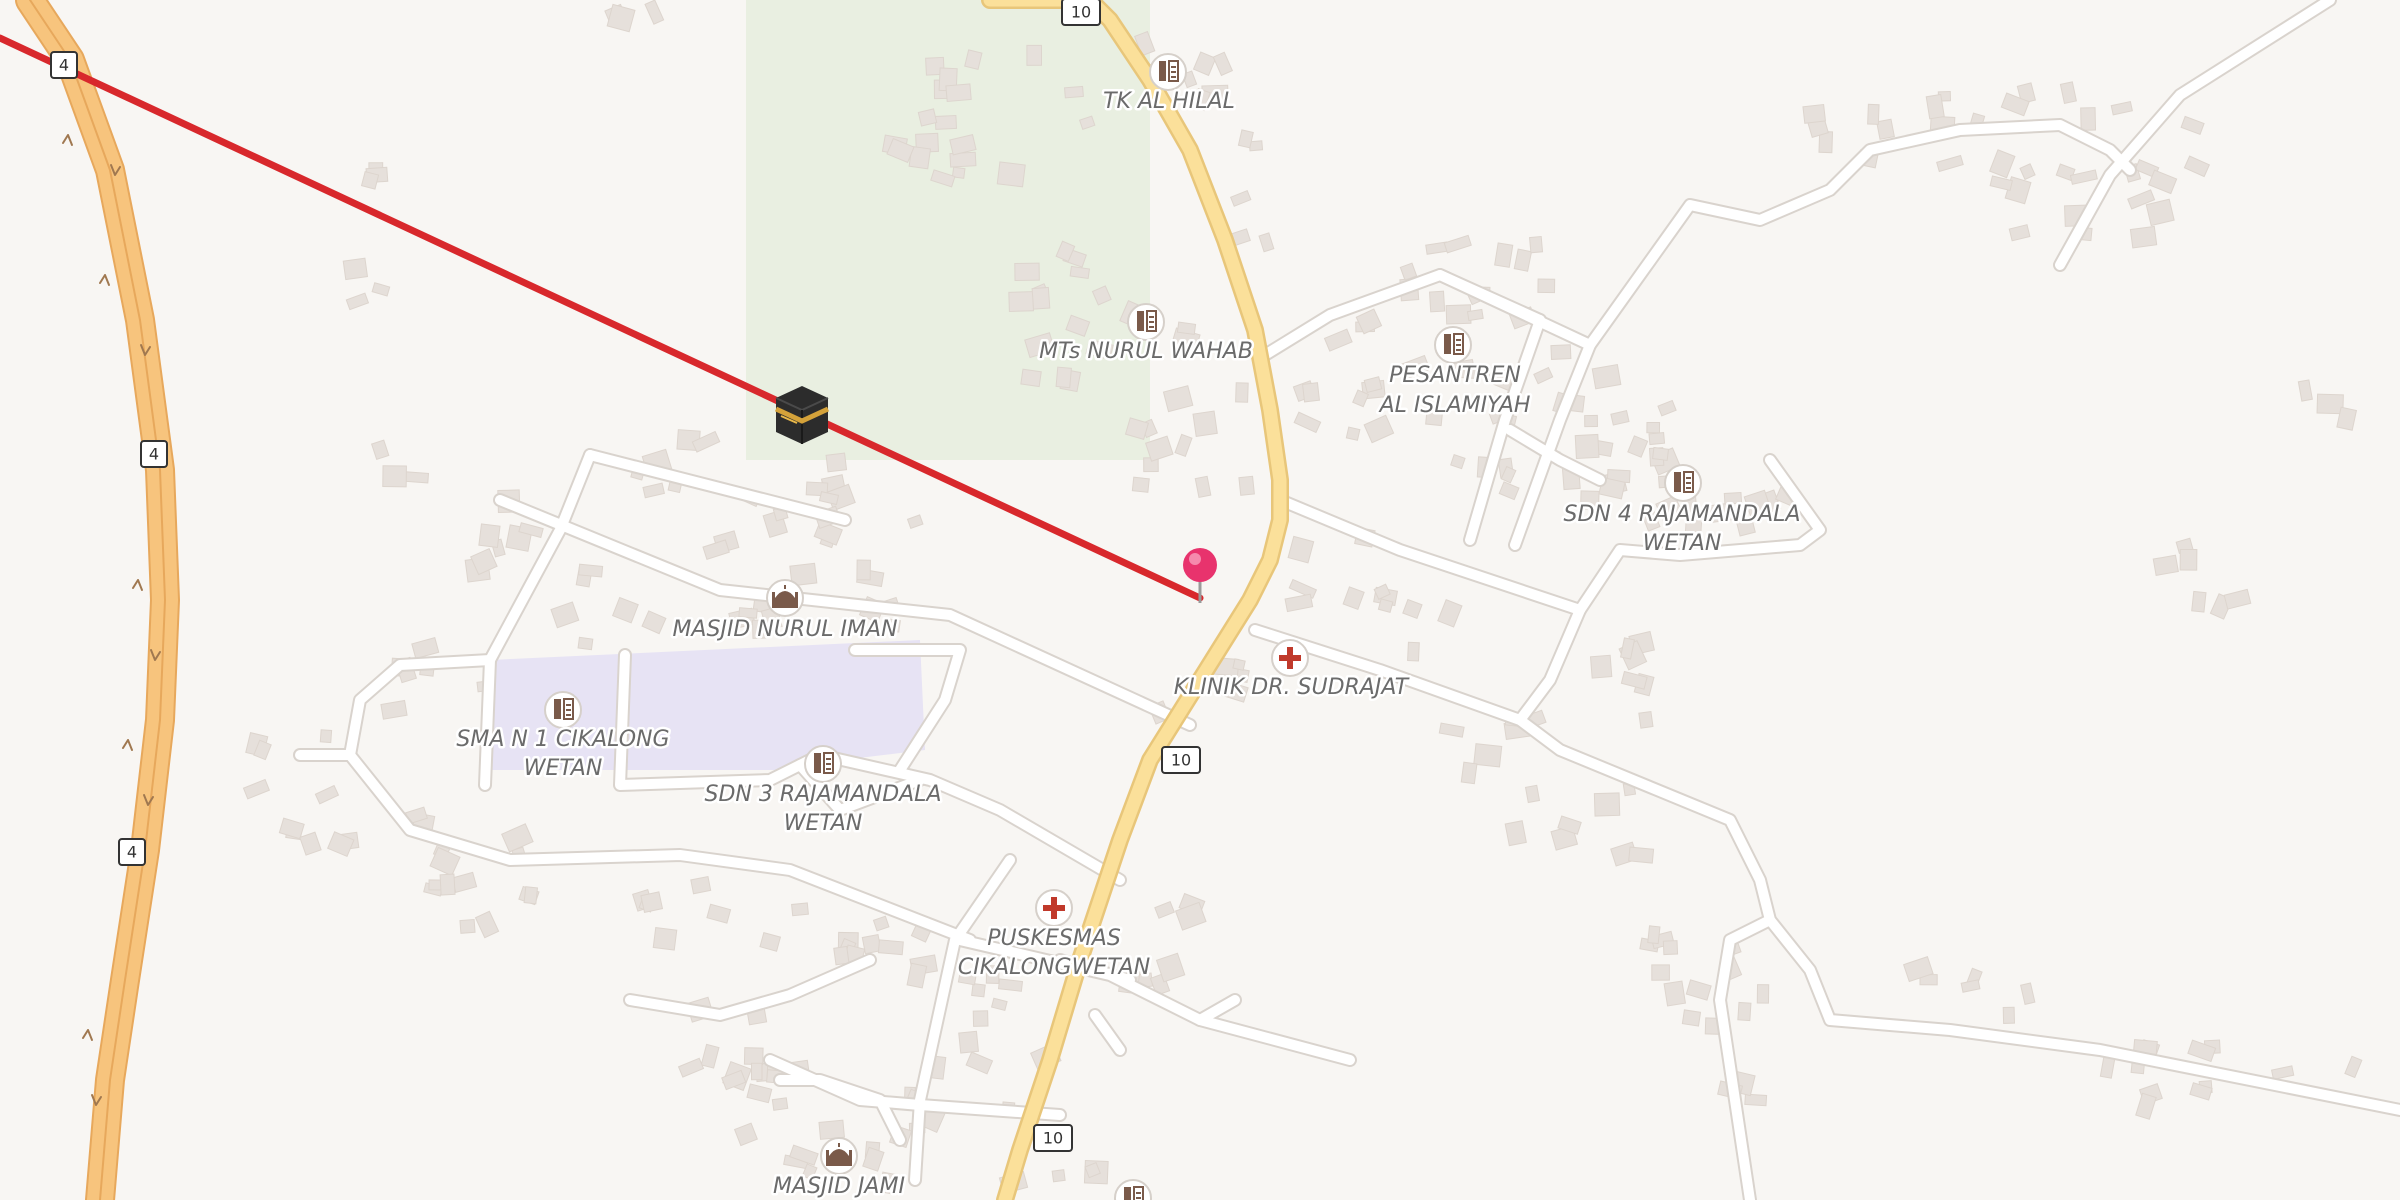 This screenshot has width=2400, height=1200. What do you see at coordinates (1682, 543) in the screenshot?
I see `poi-label-sdn4-wetan: WETAN` at bounding box center [1682, 543].